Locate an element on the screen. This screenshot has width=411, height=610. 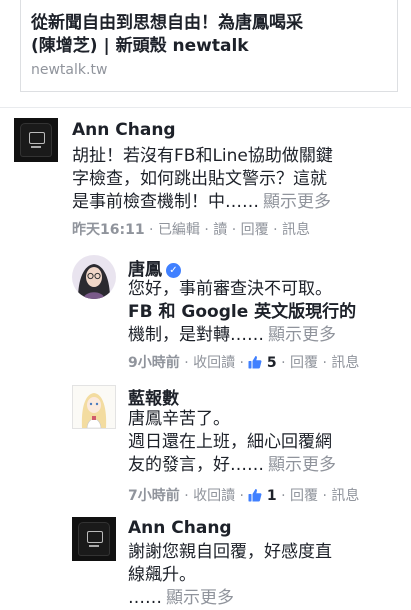
comment-text: 唐鳳辛苦了。 週日還在上班，細心回覆網 友的發言，好…… 顯示更多 is located at coordinates (232, 442).